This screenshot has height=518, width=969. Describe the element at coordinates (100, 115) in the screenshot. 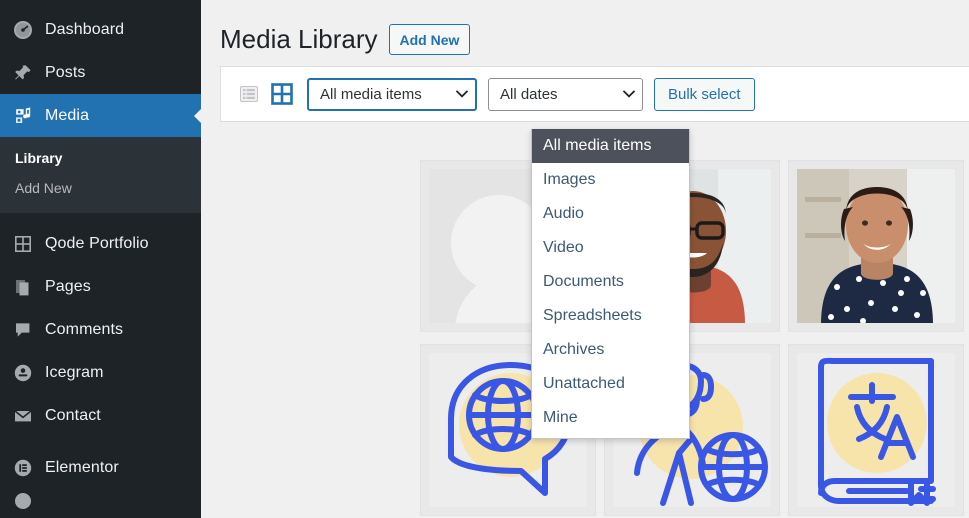

I see `sidebar-item-media: Media` at that location.